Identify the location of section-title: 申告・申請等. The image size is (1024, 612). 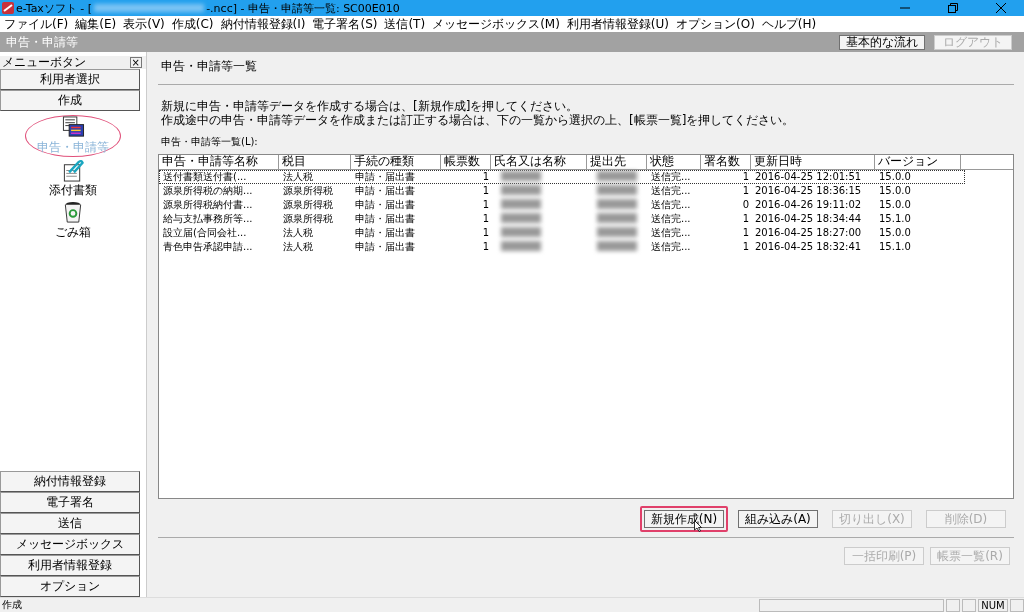
(42, 42).